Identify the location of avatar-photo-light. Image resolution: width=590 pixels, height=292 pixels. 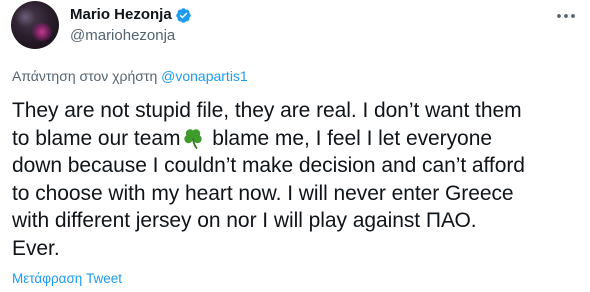
(42, 32).